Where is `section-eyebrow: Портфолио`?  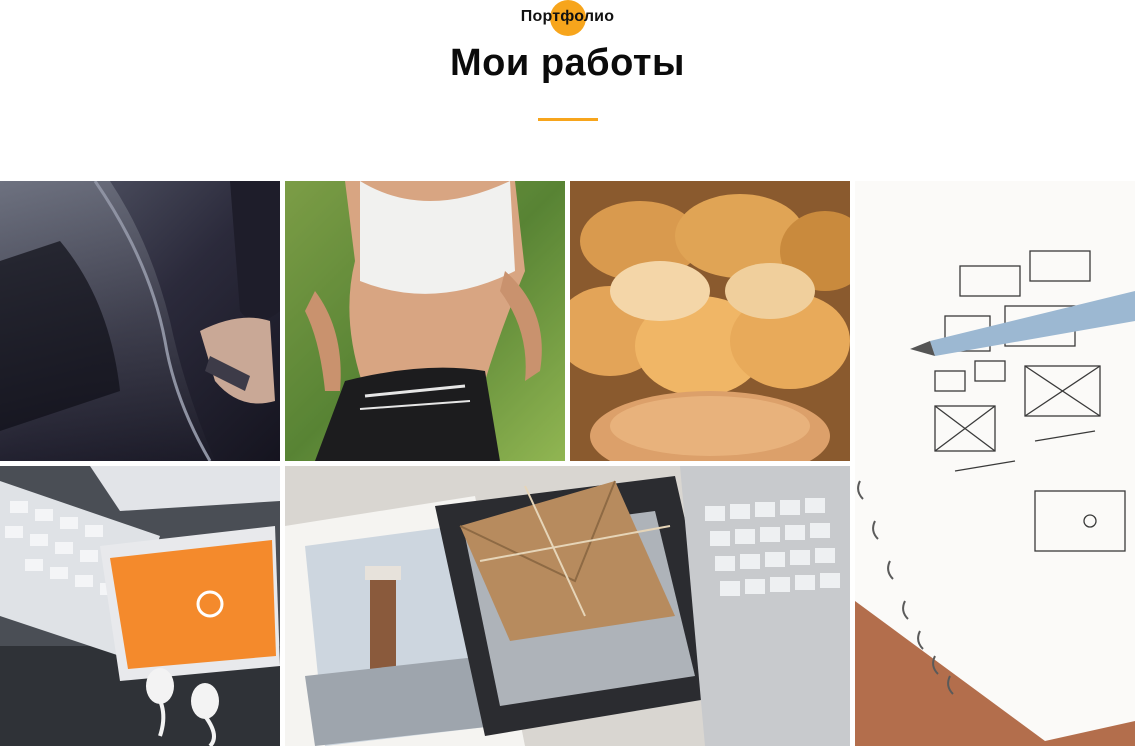
section-eyebrow: Портфолио is located at coordinates (567, 16).